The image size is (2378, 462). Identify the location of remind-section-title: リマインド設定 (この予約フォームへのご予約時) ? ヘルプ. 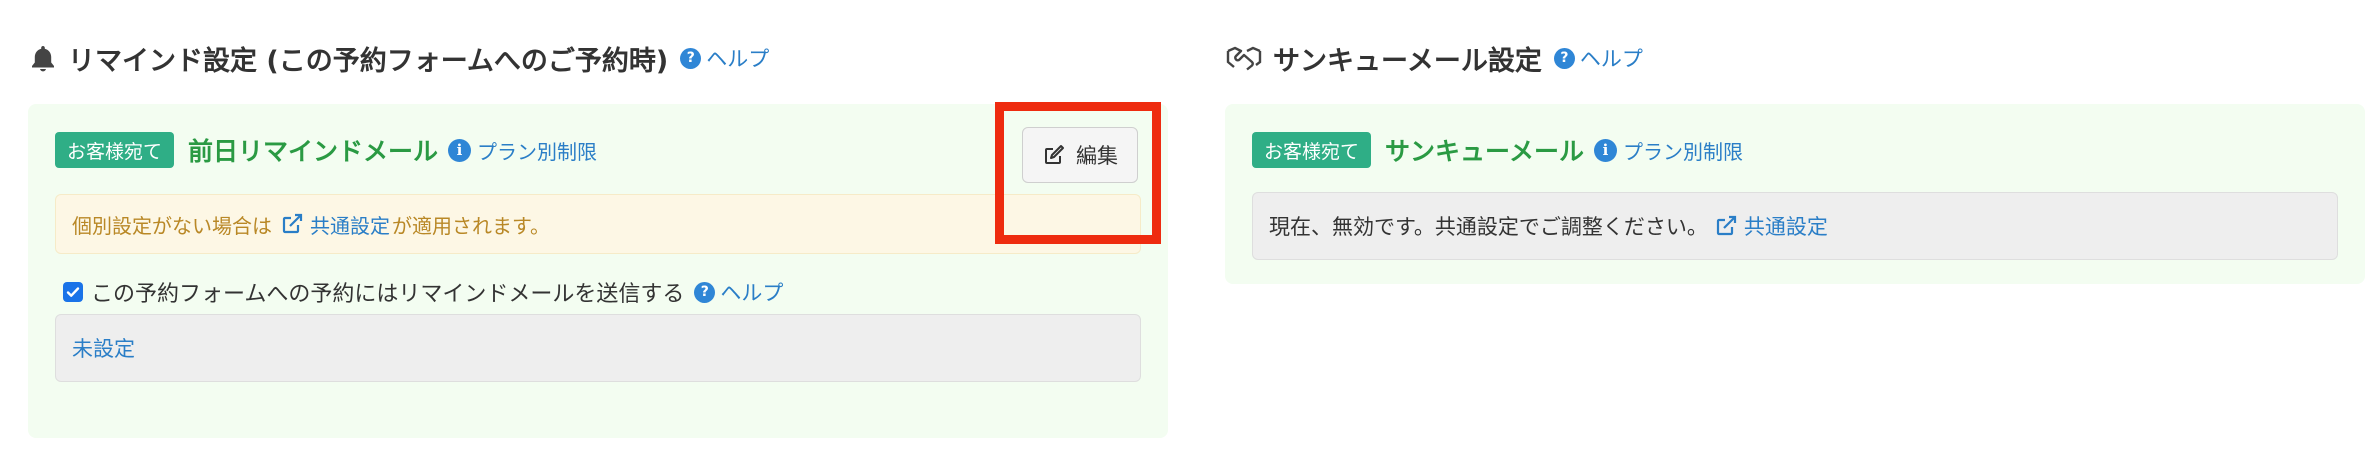
(598, 58).